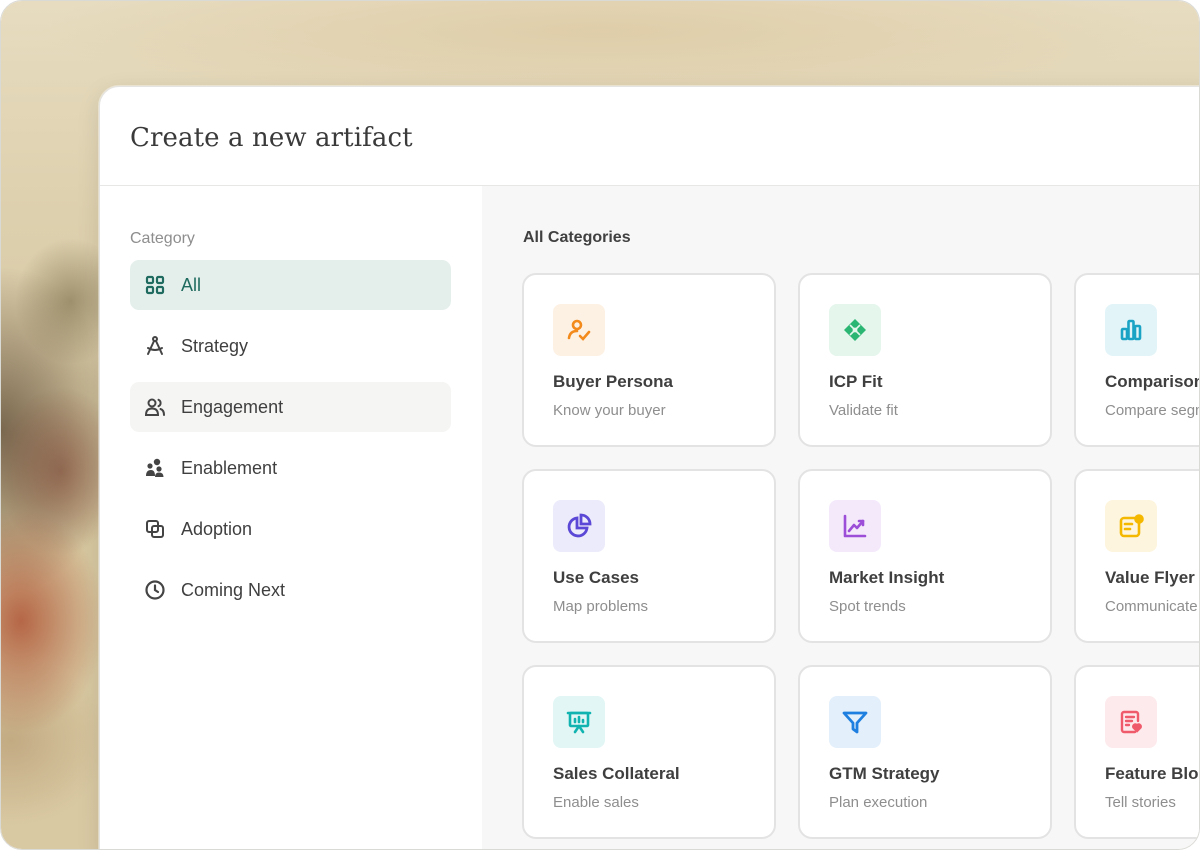 The height and width of the screenshot is (850, 1200). Describe the element at coordinates (596, 577) in the screenshot. I see `card-title: Use Cases` at that location.